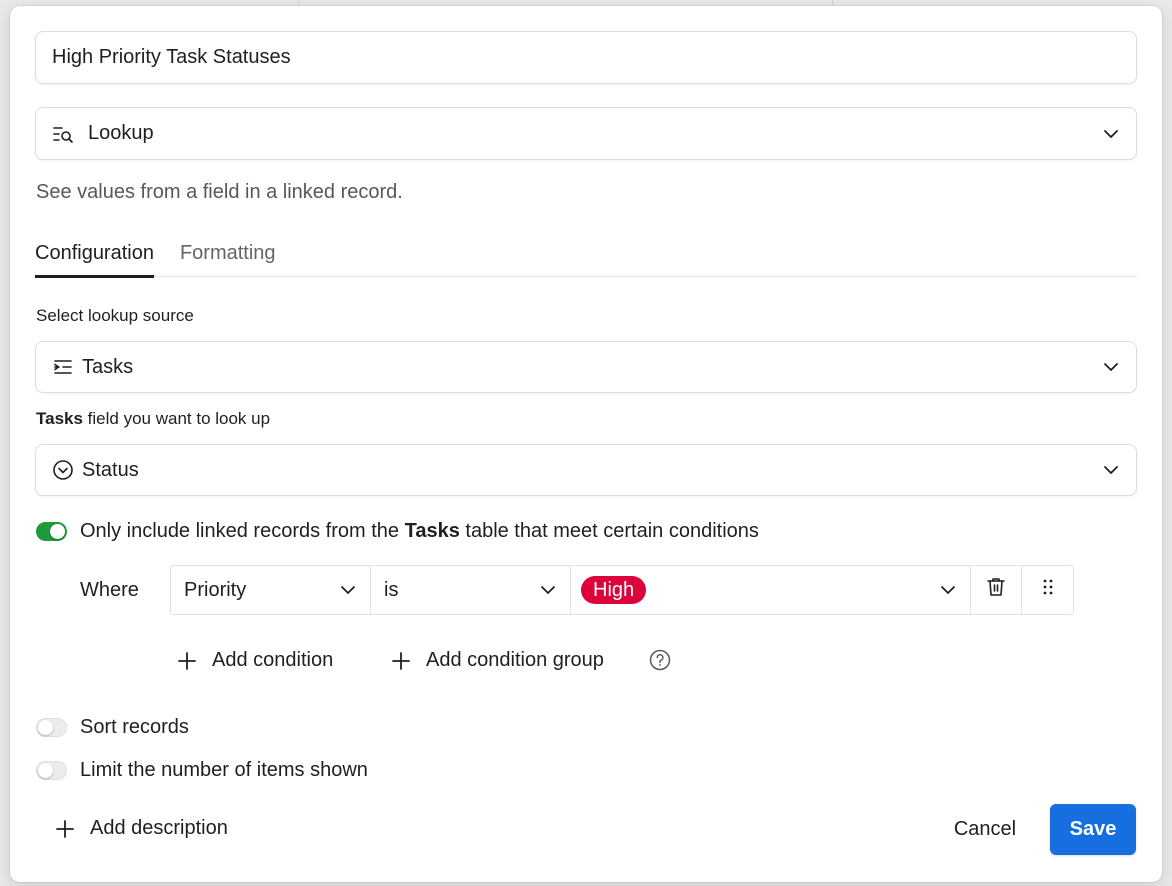  What do you see at coordinates (242, 531) in the screenshot?
I see `filter-text-before: Only include linked records from the` at bounding box center [242, 531].